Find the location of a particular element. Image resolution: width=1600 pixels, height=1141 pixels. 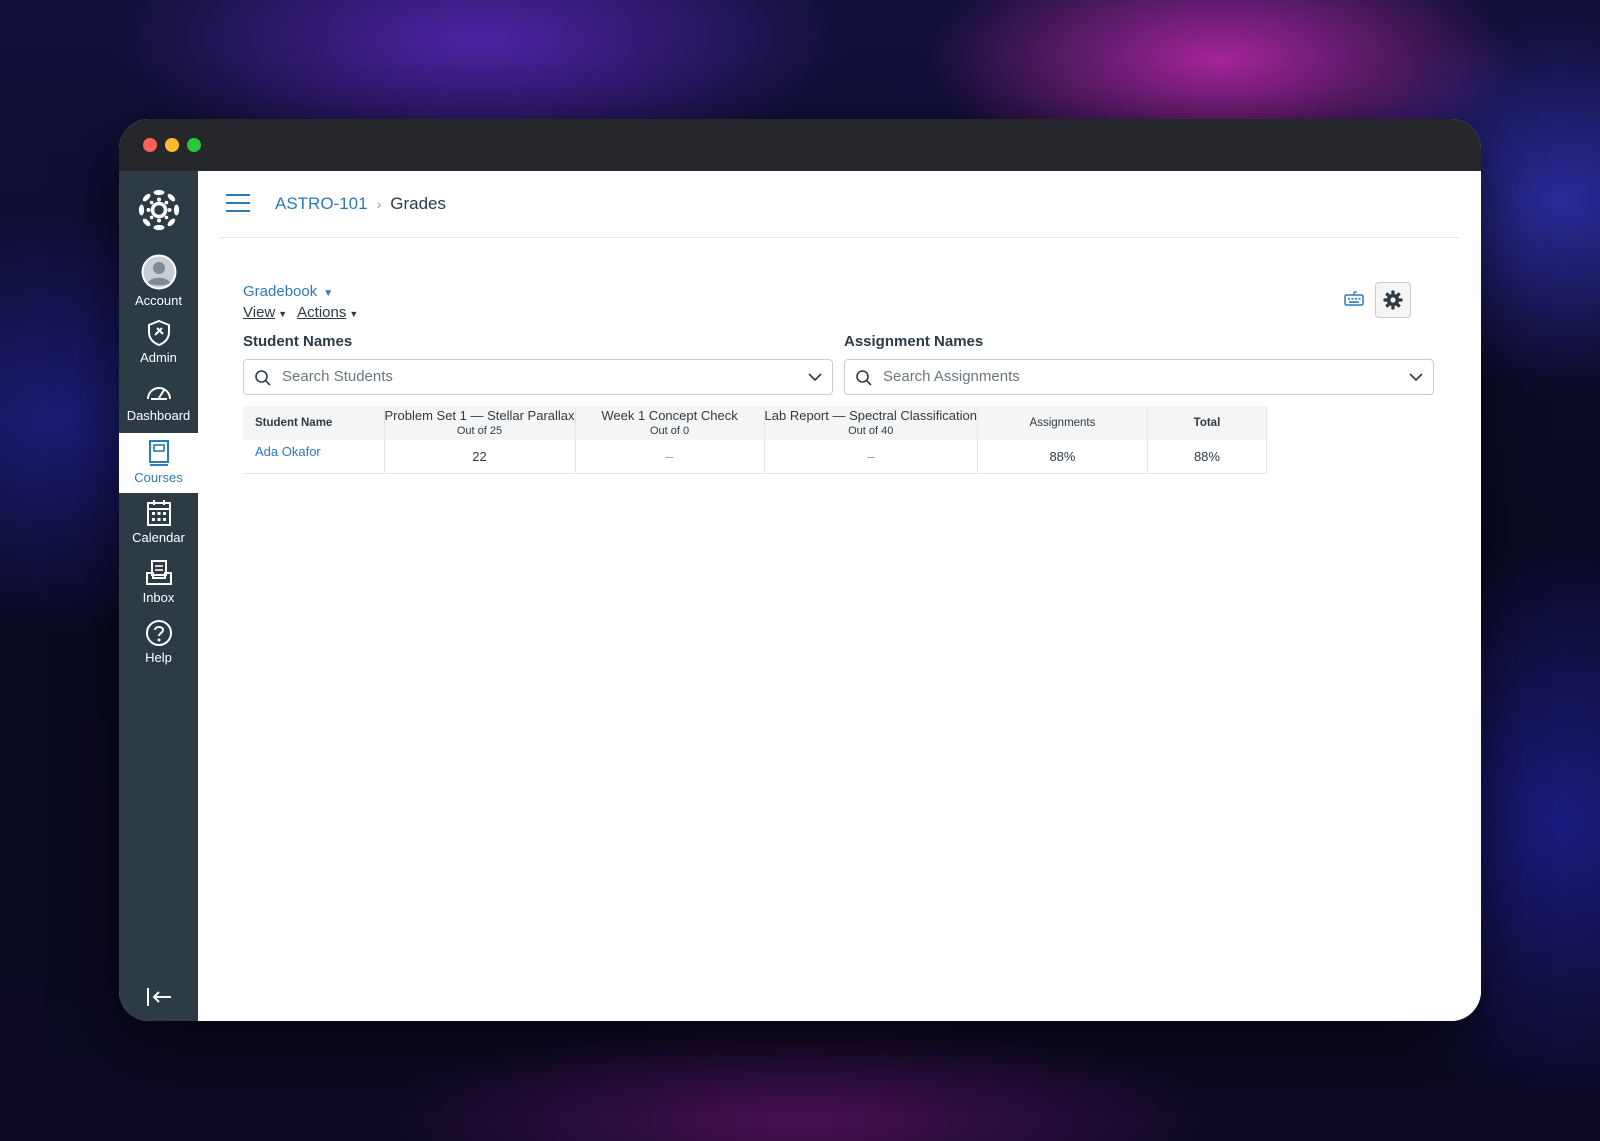

maximize-window-button is located at coordinates (194, 145).